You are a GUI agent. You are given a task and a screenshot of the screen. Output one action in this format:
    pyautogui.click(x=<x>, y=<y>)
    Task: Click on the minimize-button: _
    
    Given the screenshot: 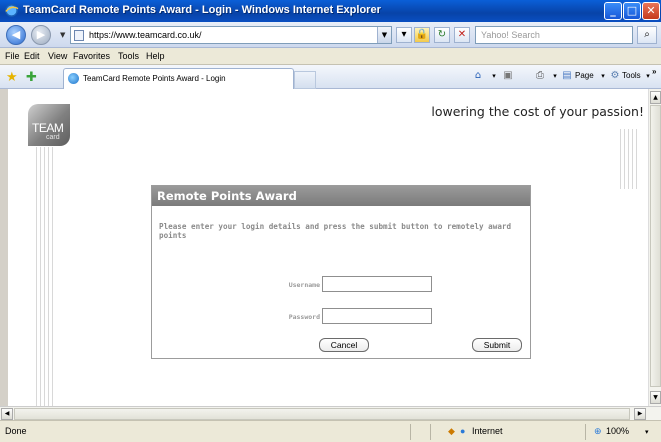 What is the action you would take?
    pyautogui.click(x=613, y=11)
    